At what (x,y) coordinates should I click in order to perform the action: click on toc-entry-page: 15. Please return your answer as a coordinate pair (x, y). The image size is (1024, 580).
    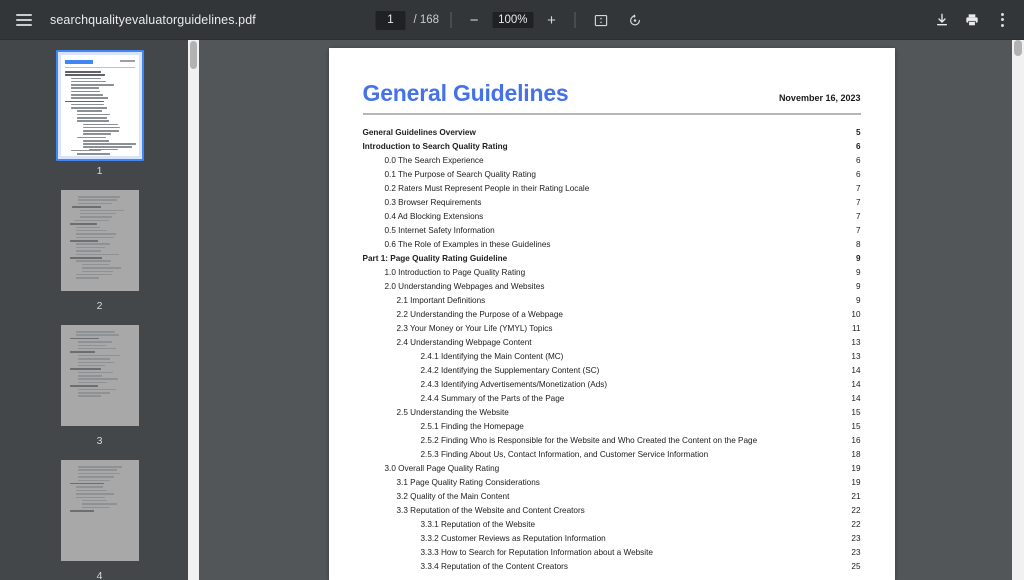
    Looking at the image, I should click on (856, 412).